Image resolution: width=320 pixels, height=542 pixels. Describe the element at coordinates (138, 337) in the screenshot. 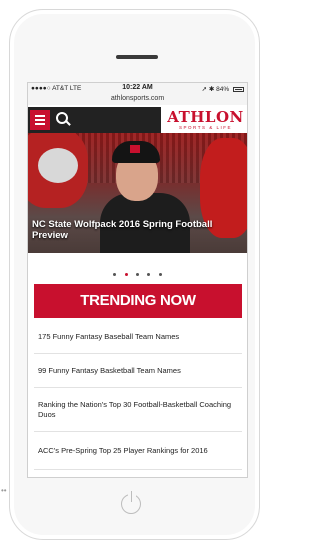

I see `trending-item-1: 175 Funny Fantasy Baseball Team Names` at that location.